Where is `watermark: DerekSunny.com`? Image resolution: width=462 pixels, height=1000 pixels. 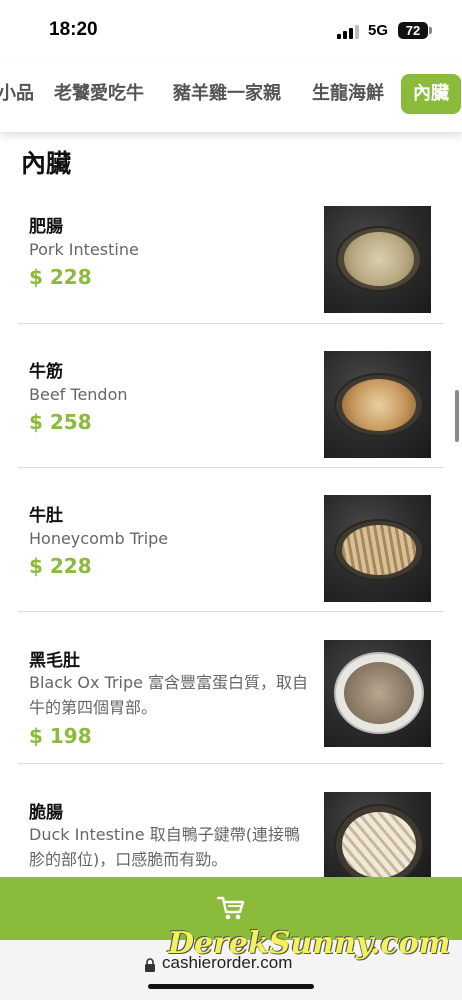 watermark: DerekSunny.com is located at coordinates (309, 943).